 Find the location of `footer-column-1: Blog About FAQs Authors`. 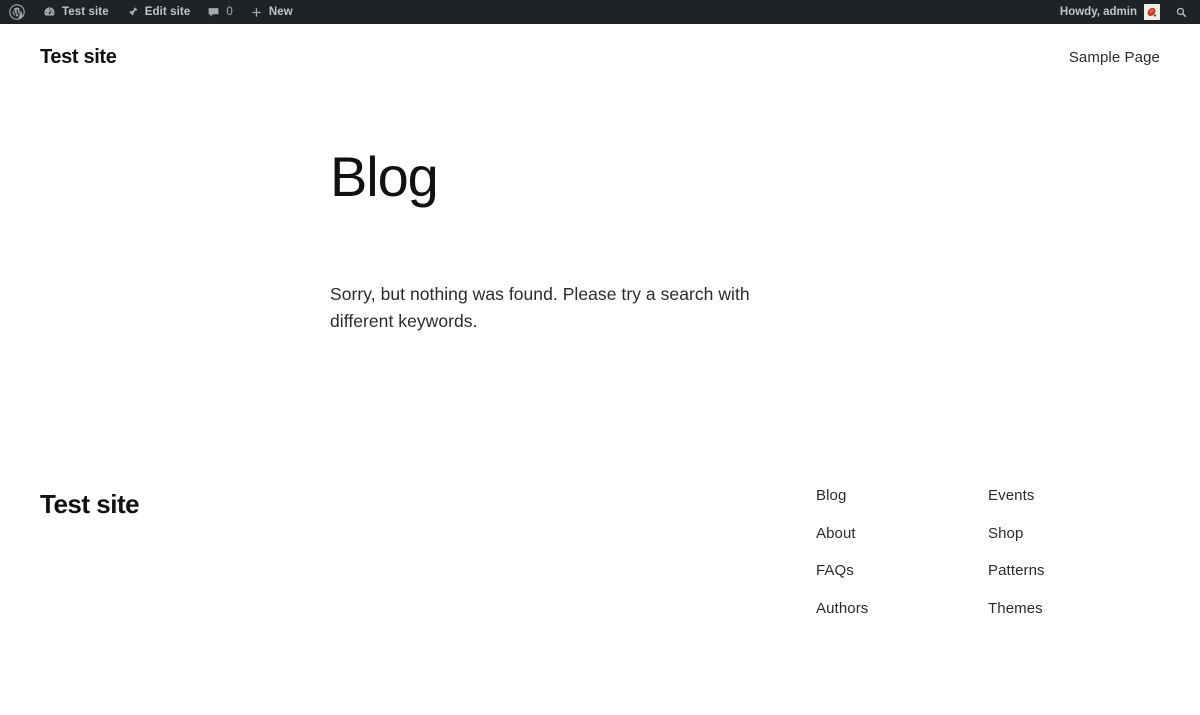

footer-column-1: Blog About FAQs Authors is located at coordinates (902, 552).